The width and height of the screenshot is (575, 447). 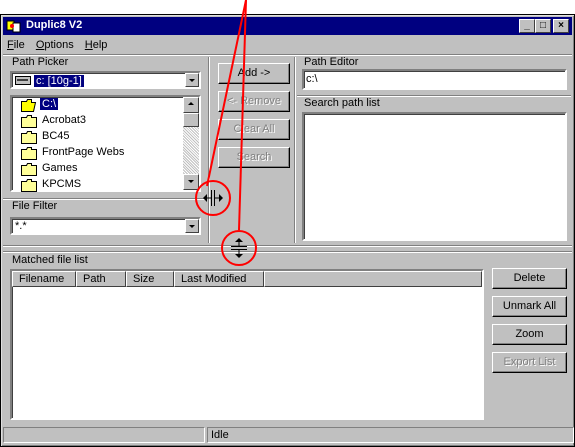 What do you see at coordinates (40, 62) in the screenshot?
I see `path-picker-label: Path Picker` at bounding box center [40, 62].